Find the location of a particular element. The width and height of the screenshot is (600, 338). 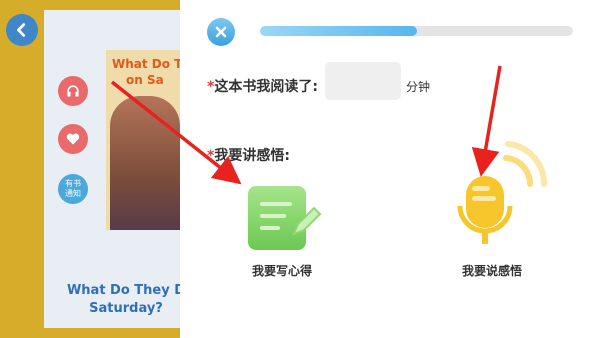

cover-illustration is located at coordinates (145, 163).